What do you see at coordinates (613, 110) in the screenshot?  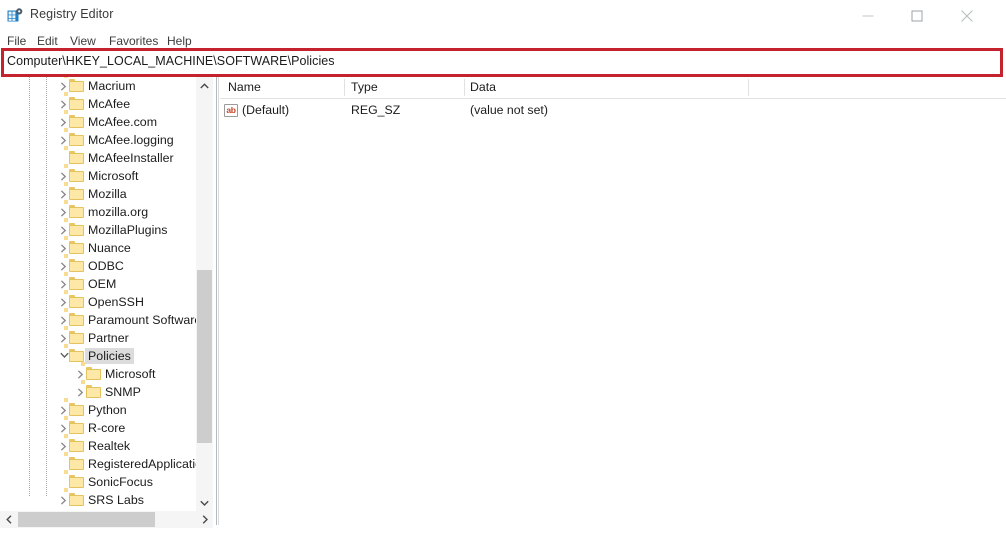 I see `list-item: ab (Default) REG_SZ (value not set)` at bounding box center [613, 110].